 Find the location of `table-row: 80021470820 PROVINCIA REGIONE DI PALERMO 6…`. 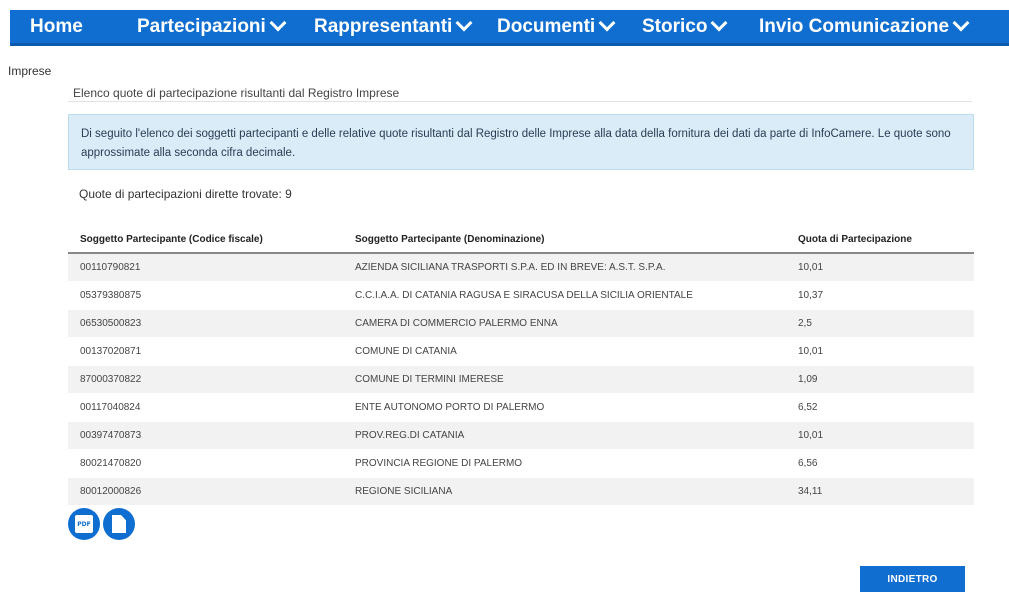

table-row: 80021470820 PROVINCIA REGIONE DI PALERMO 6… is located at coordinates (521, 463).